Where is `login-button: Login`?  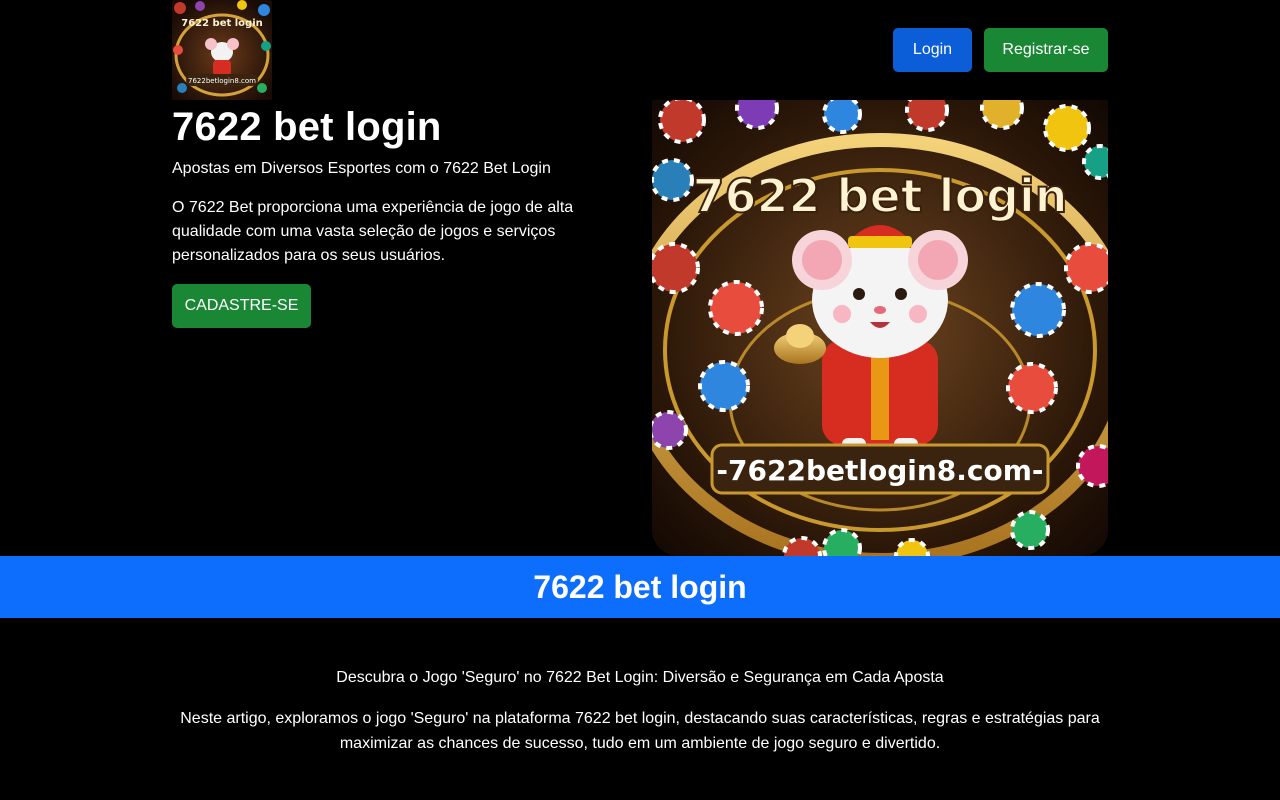 login-button: Login is located at coordinates (932, 50).